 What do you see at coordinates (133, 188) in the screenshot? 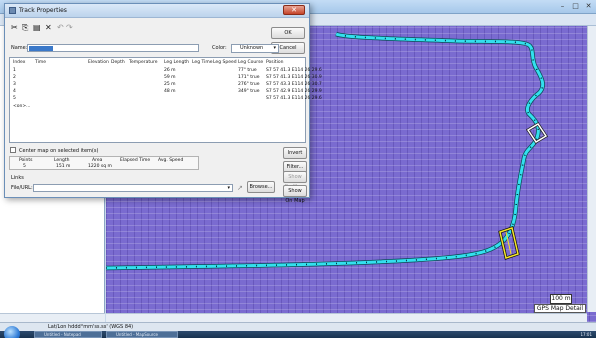
I see `file-url-field: ▾` at bounding box center [133, 188].